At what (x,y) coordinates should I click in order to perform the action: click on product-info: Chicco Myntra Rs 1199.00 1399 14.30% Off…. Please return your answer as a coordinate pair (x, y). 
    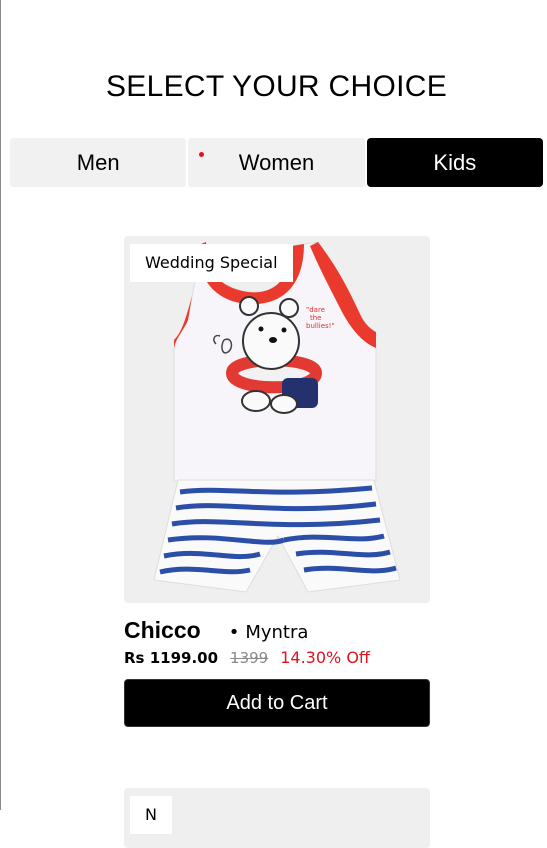
    Looking at the image, I should click on (277, 672).